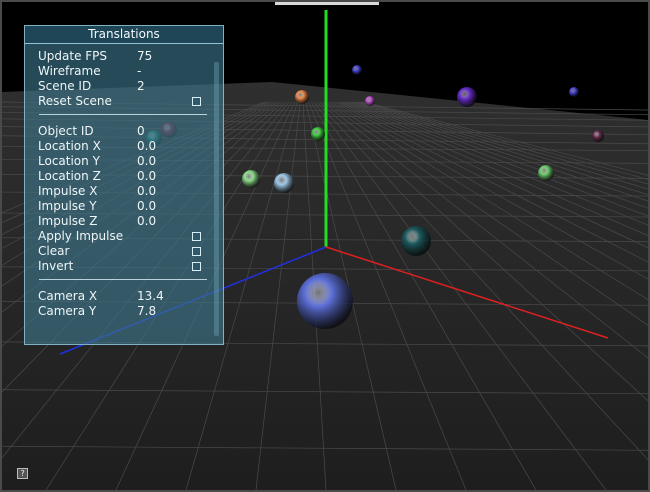 The image size is (650, 492). Describe the element at coordinates (124, 35) in the screenshot. I see `panel-title: Translations` at that location.